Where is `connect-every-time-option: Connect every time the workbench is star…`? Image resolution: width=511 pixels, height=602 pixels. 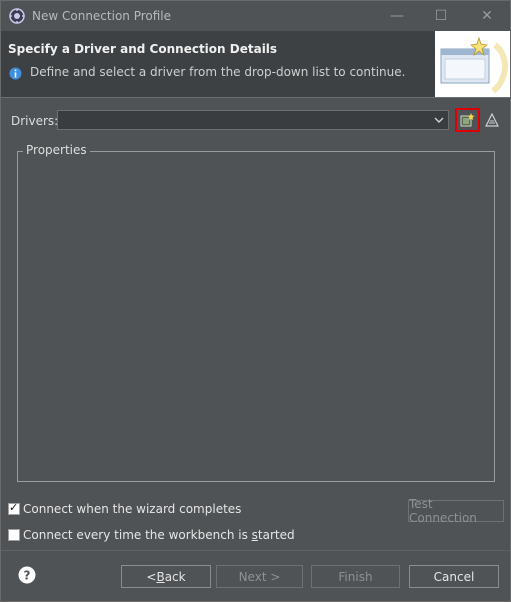
connect-every-time-option: Connect every time the workbench is star… is located at coordinates (151, 535).